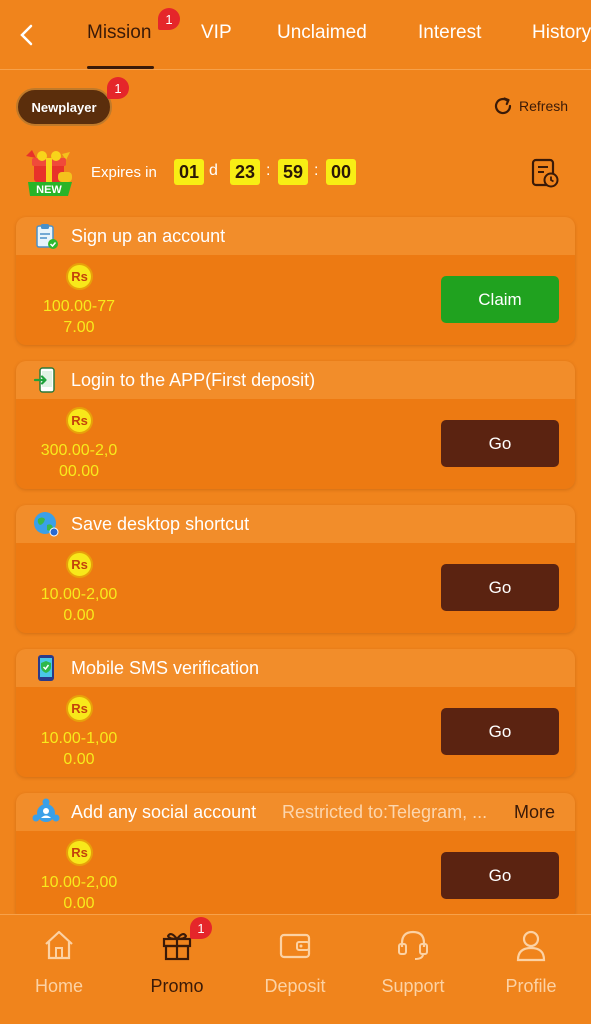 The height and width of the screenshot is (1024, 591). I want to click on task-title: Sign up an account, so click(148, 236).